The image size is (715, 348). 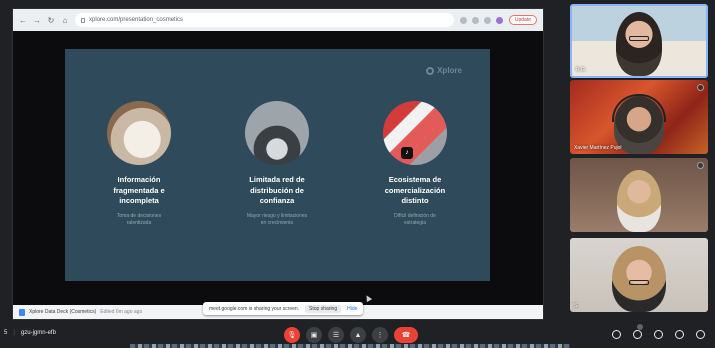 I want to click on column-title: Información fragmentada e incompleta, so click(x=139, y=191).